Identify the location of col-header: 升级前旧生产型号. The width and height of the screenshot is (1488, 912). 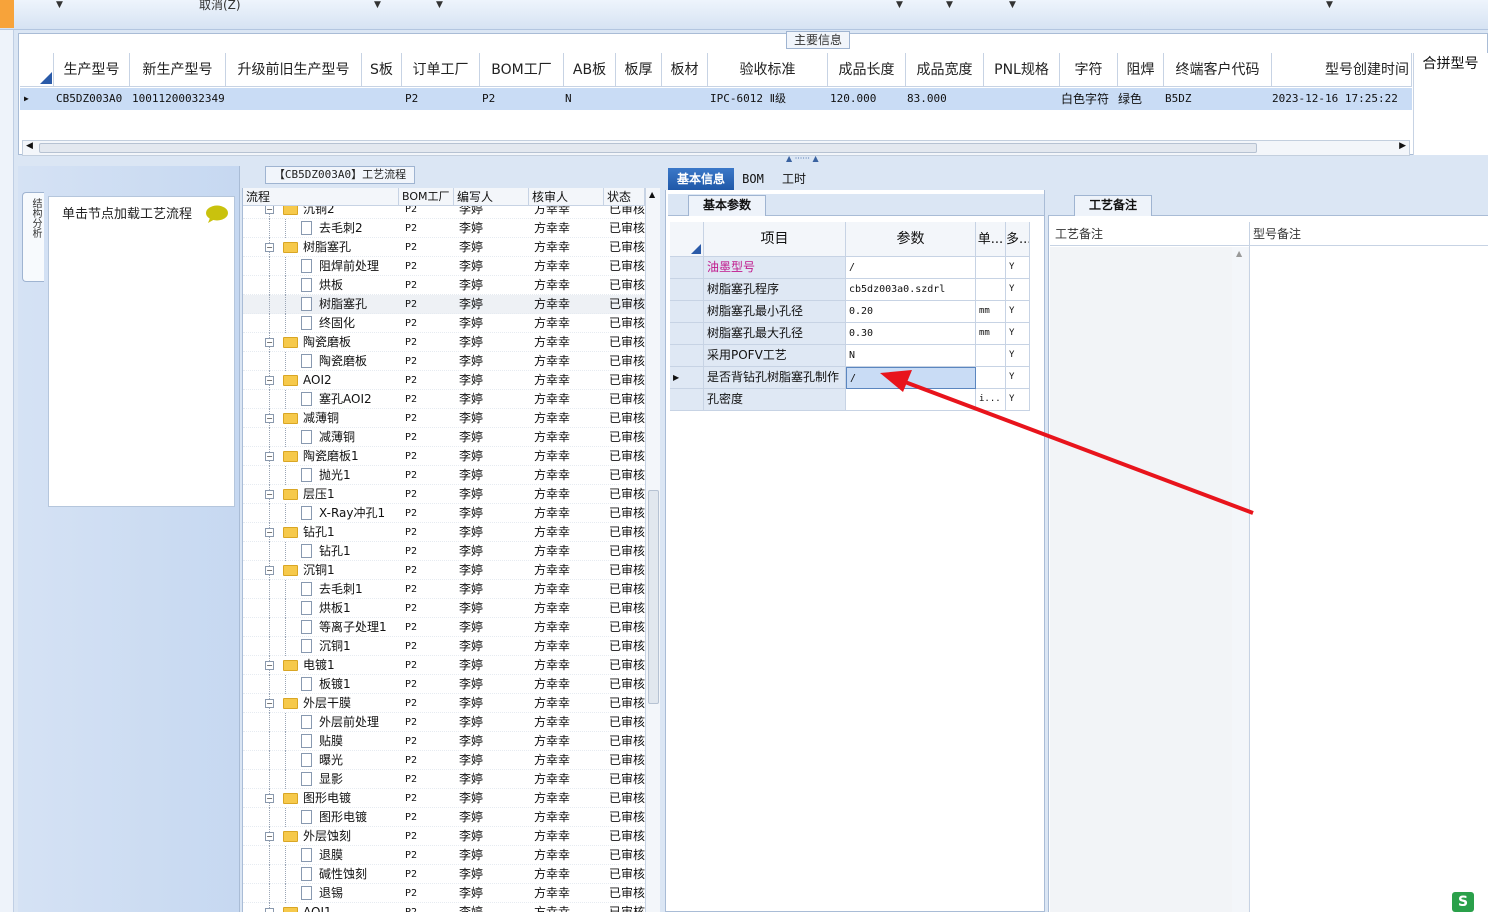
(294, 70).